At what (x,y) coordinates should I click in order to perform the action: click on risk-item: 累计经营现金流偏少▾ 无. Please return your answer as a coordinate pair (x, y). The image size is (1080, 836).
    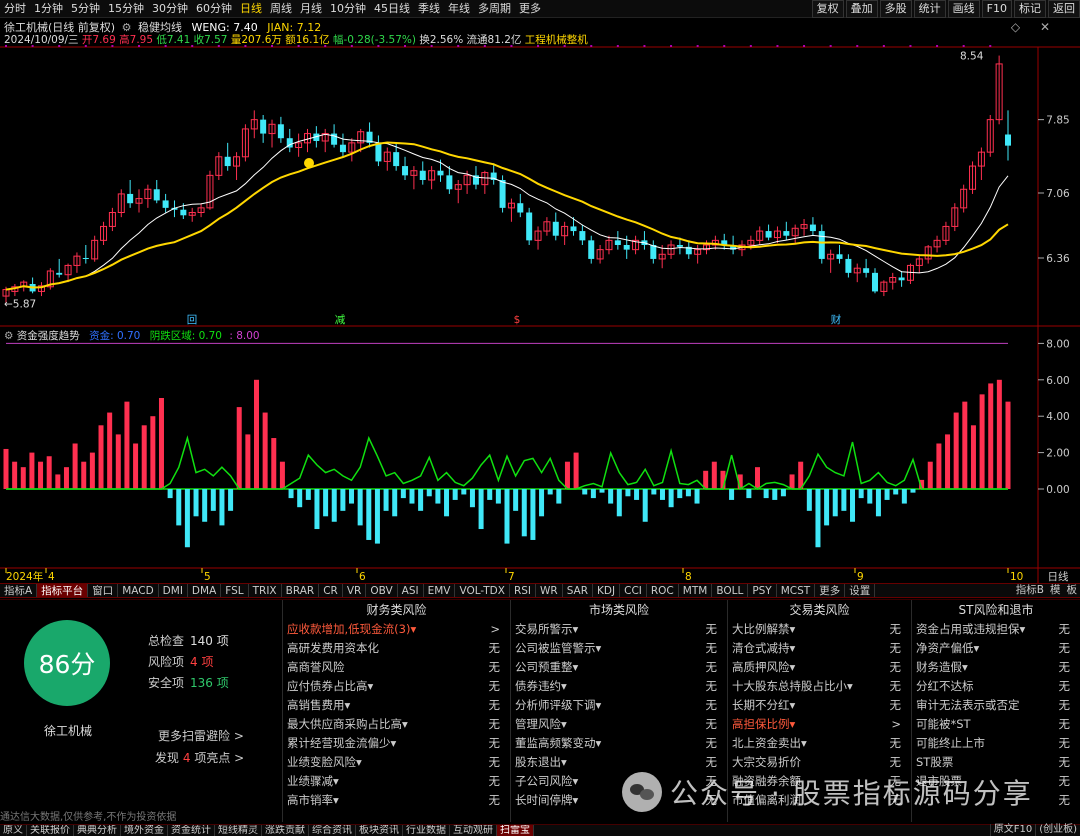
    Looking at the image, I should click on (396, 743).